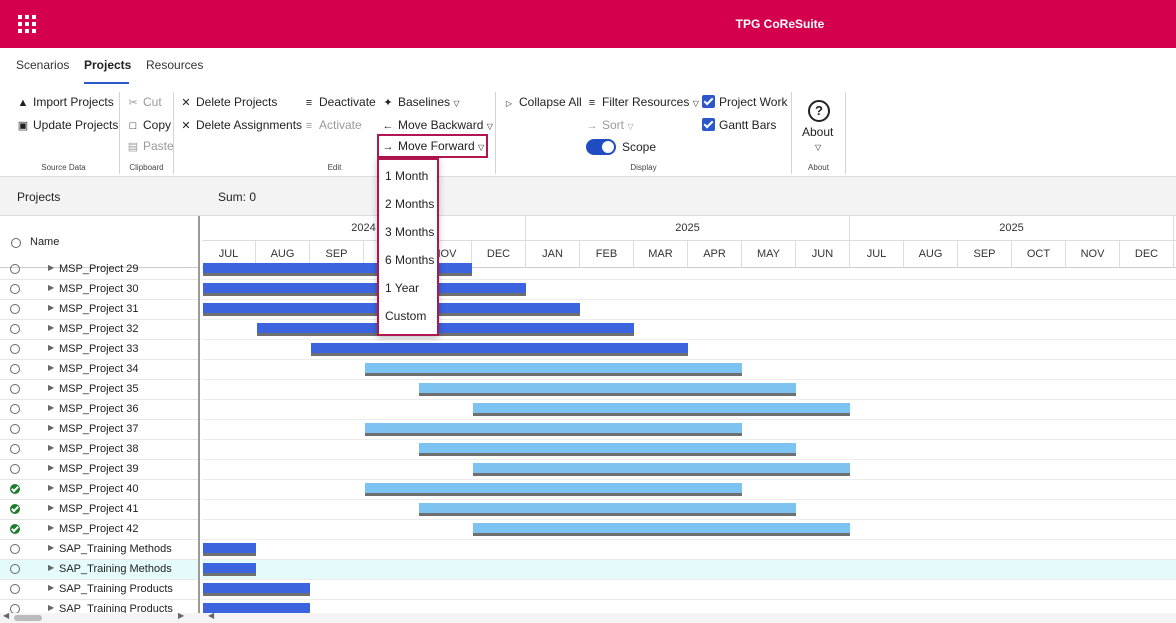 This screenshot has height=623, width=1176. I want to click on import-projects-button: ▲ Import Projects, so click(65, 102).